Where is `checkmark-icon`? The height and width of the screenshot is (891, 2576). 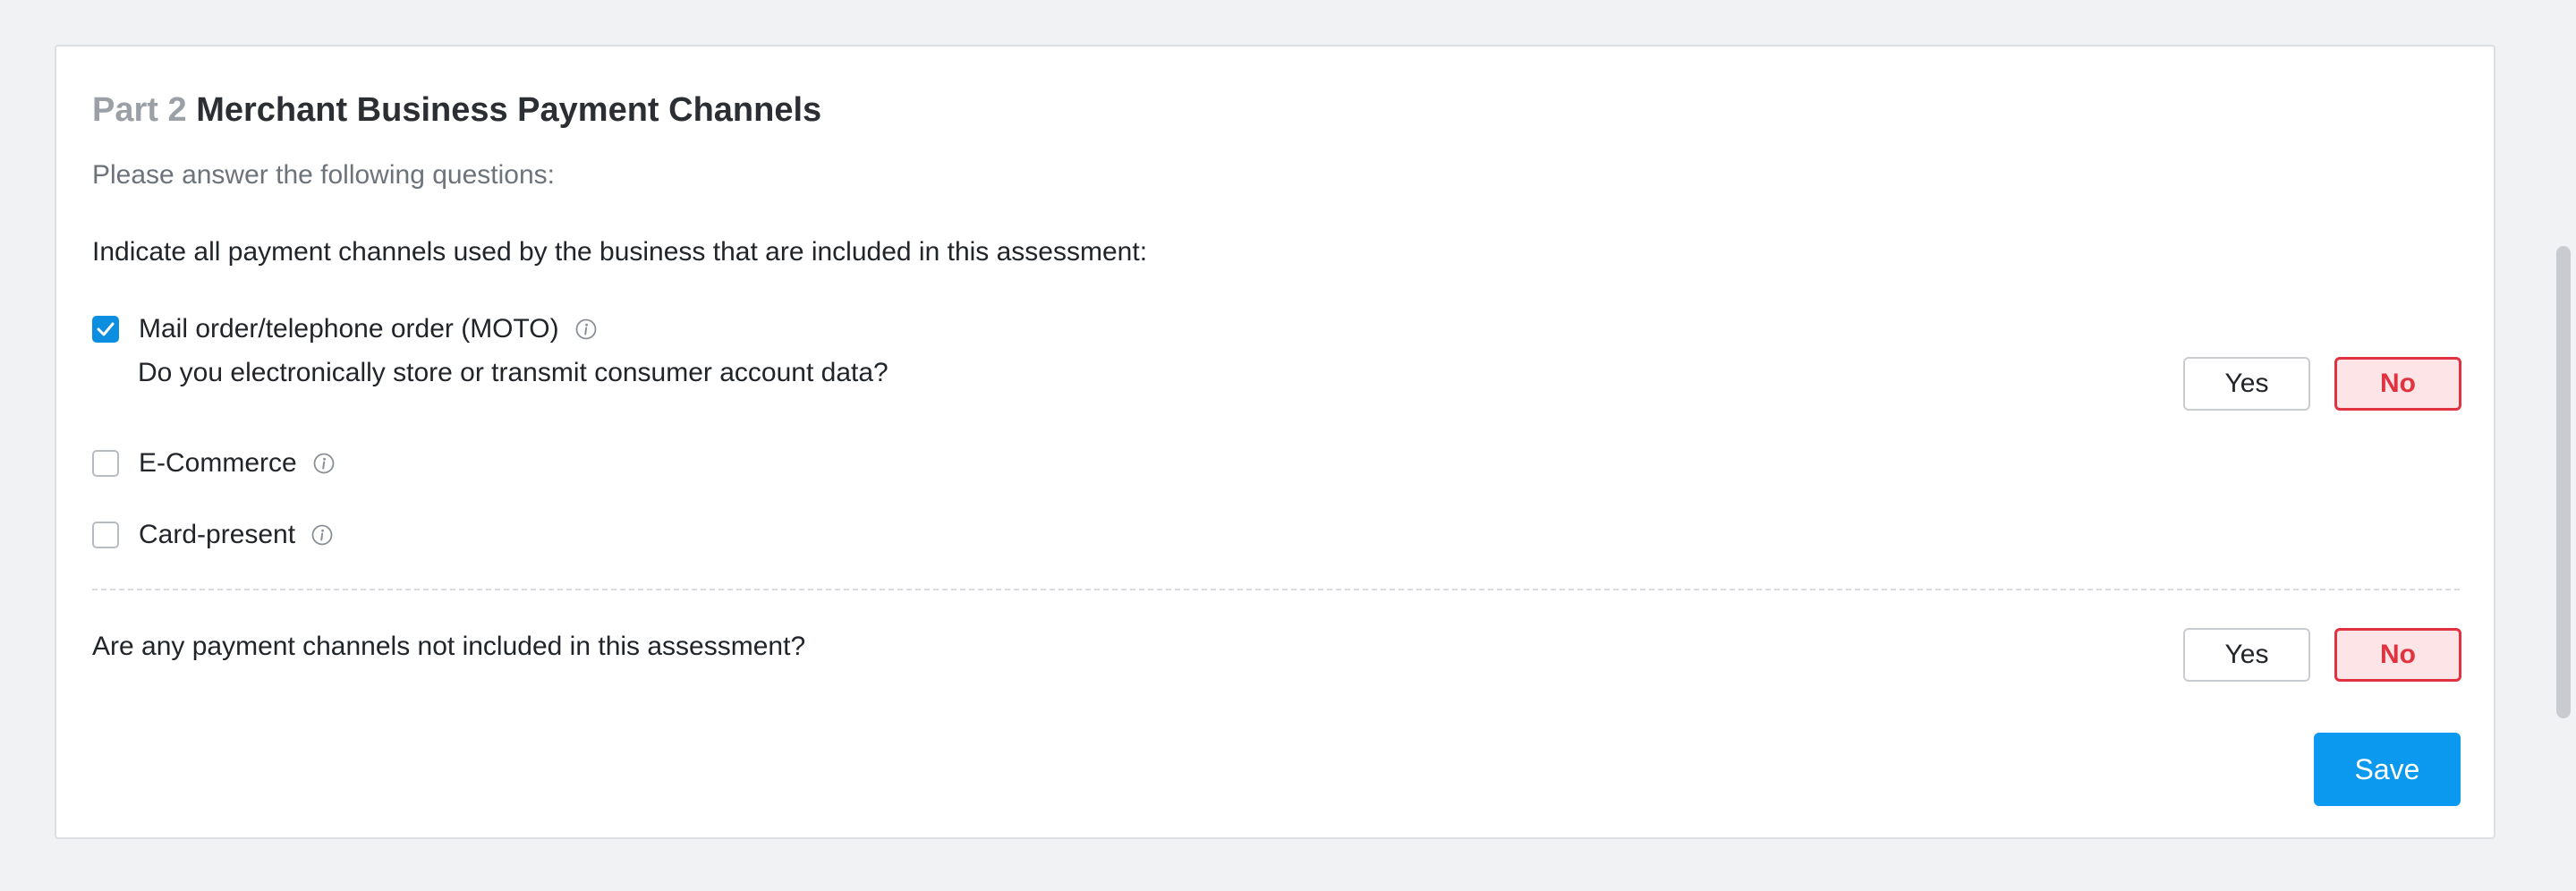 checkmark-icon is located at coordinates (106, 329).